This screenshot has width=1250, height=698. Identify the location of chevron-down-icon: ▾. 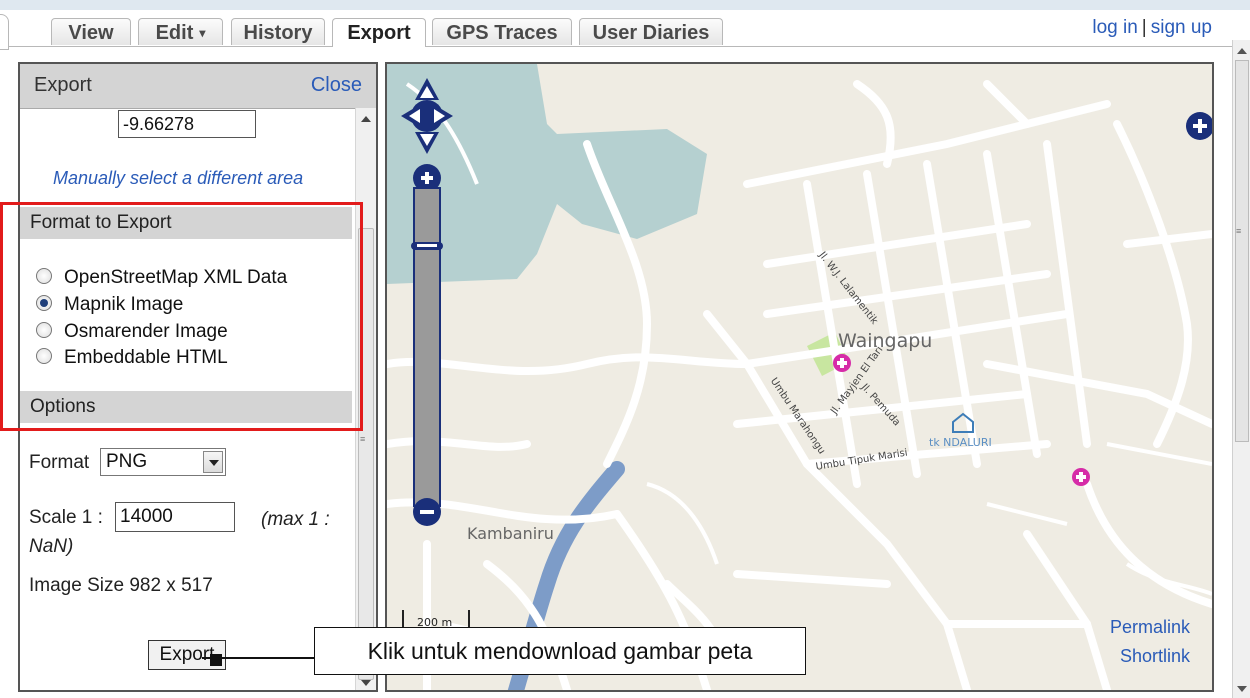
(202, 33).